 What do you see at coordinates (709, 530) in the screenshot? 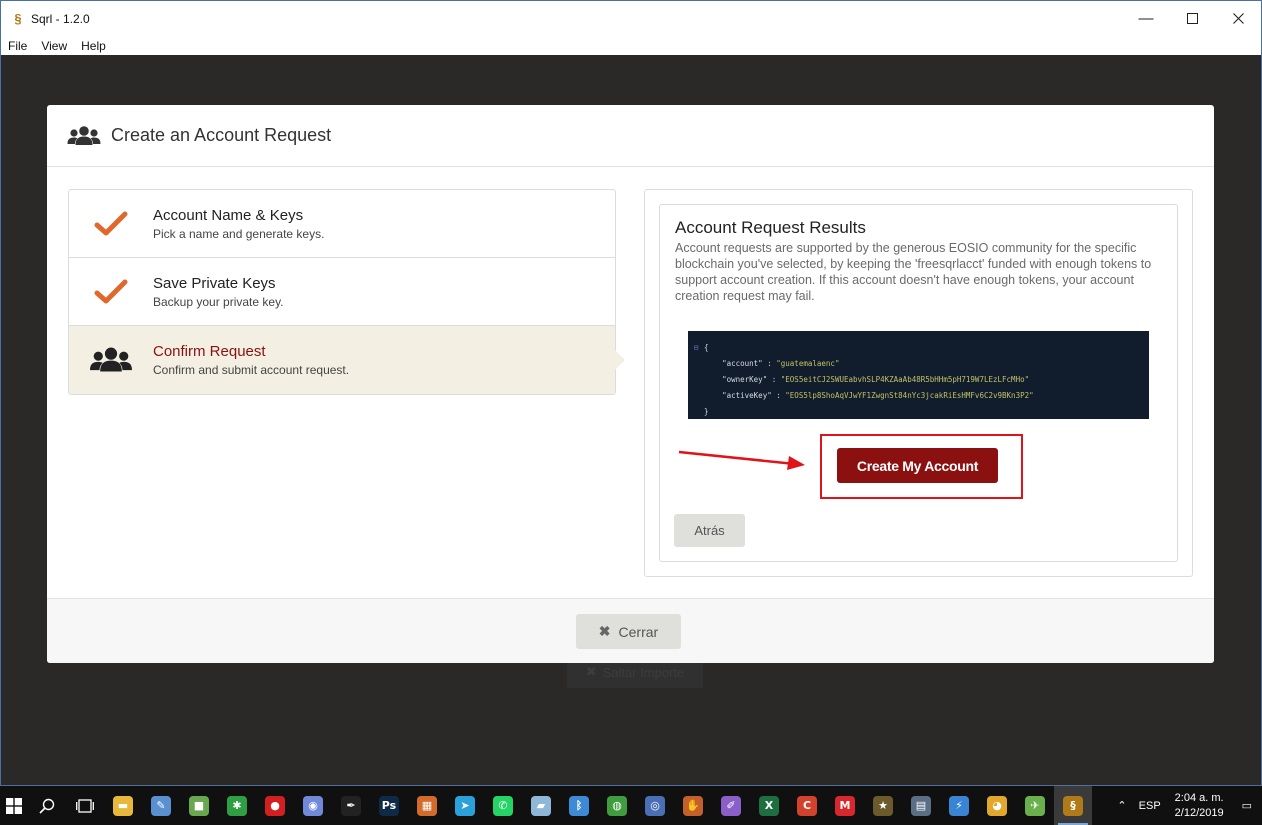
I see `back-button: Atrás` at bounding box center [709, 530].